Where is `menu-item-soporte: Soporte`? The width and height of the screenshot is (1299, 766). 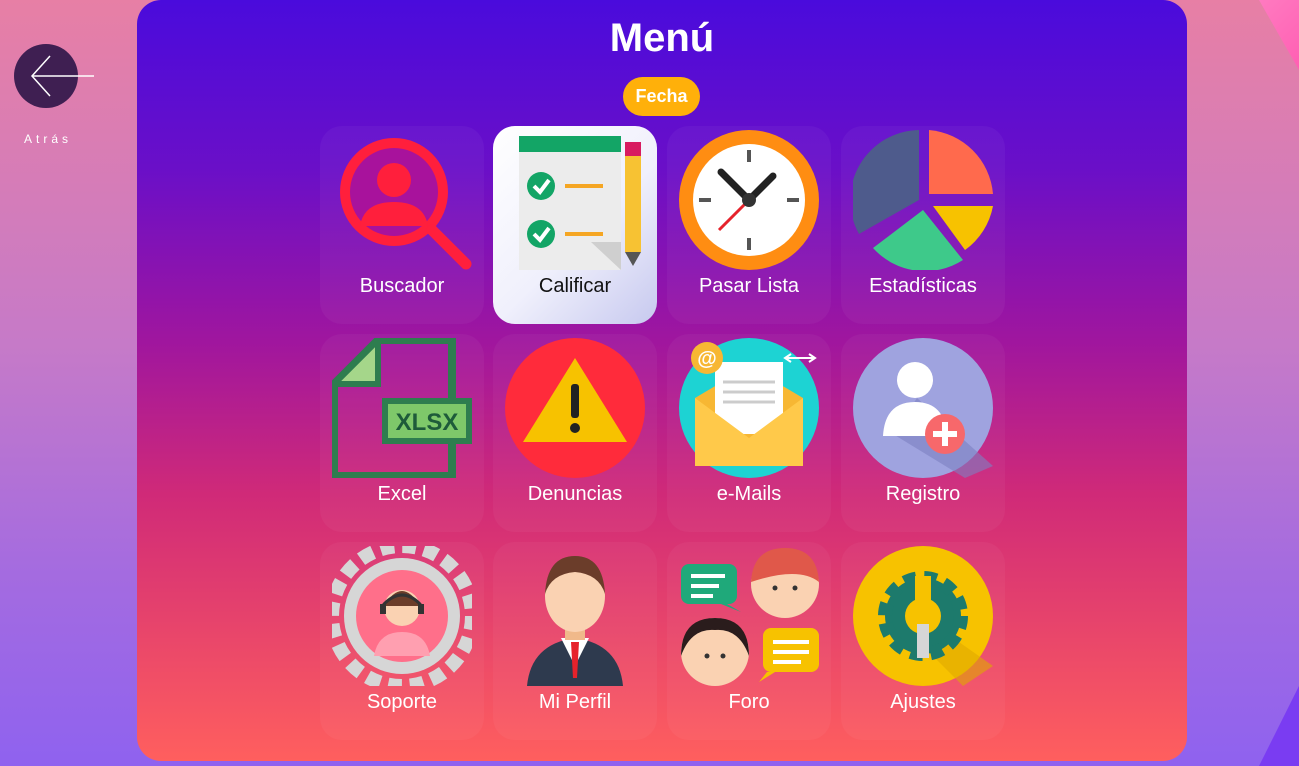 menu-item-soporte: Soporte is located at coordinates (402, 641).